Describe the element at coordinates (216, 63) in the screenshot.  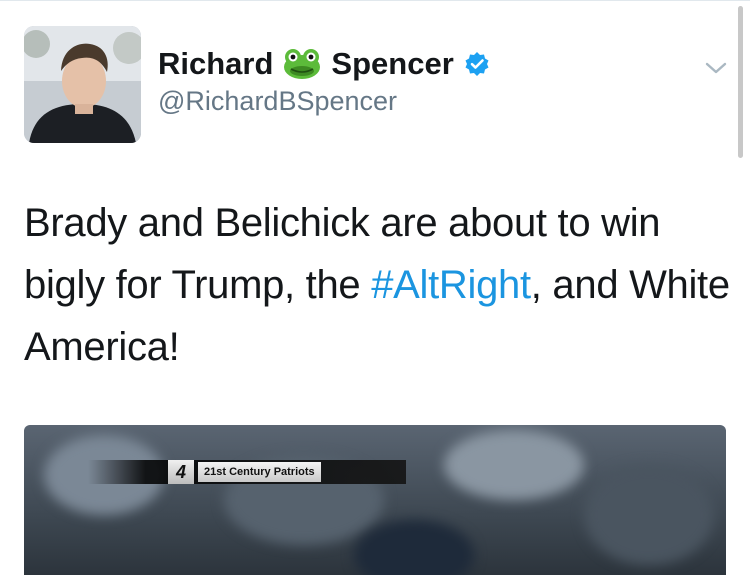
I see `display-name-first: Richard` at that location.